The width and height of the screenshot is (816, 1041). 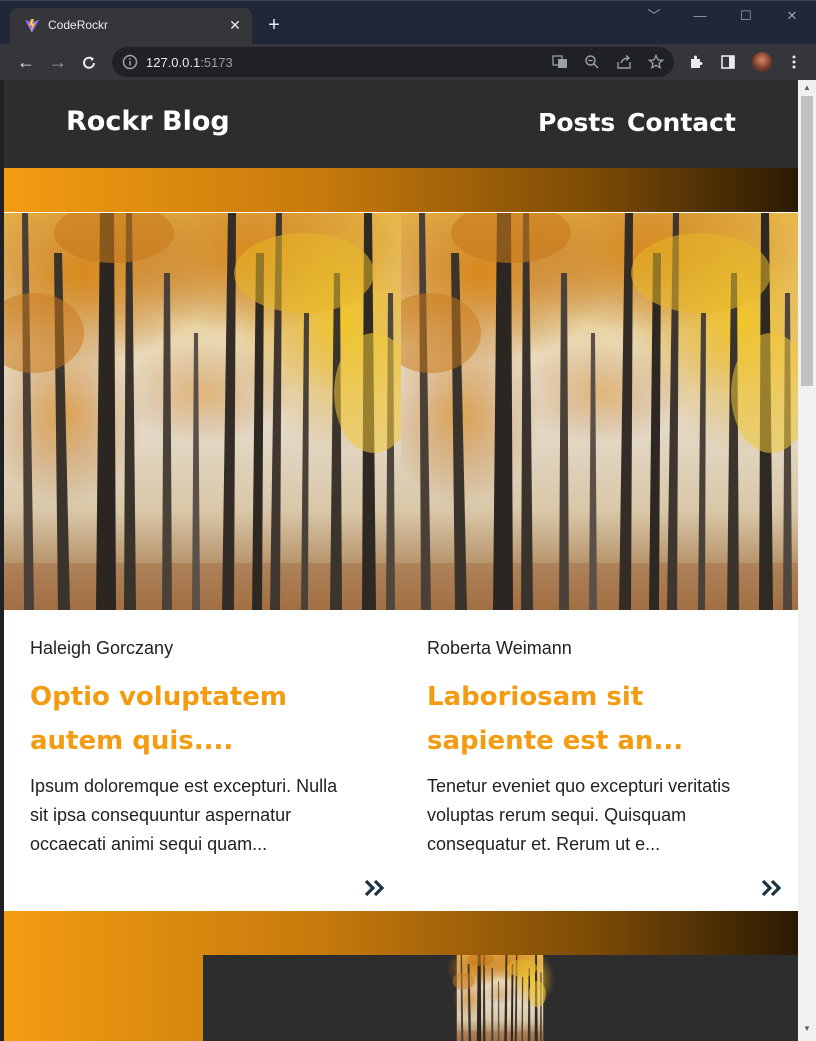 I want to click on close-window-icon: ✕, so click(x=792, y=16).